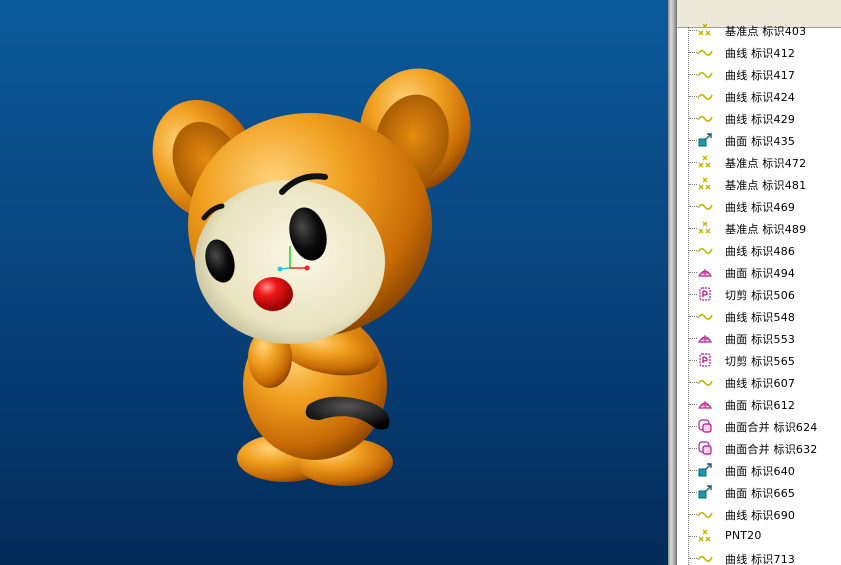 The width and height of the screenshot is (841, 565). What do you see at coordinates (766, 185) in the screenshot?
I see `tree-item-label: 基准点 标识481` at bounding box center [766, 185].